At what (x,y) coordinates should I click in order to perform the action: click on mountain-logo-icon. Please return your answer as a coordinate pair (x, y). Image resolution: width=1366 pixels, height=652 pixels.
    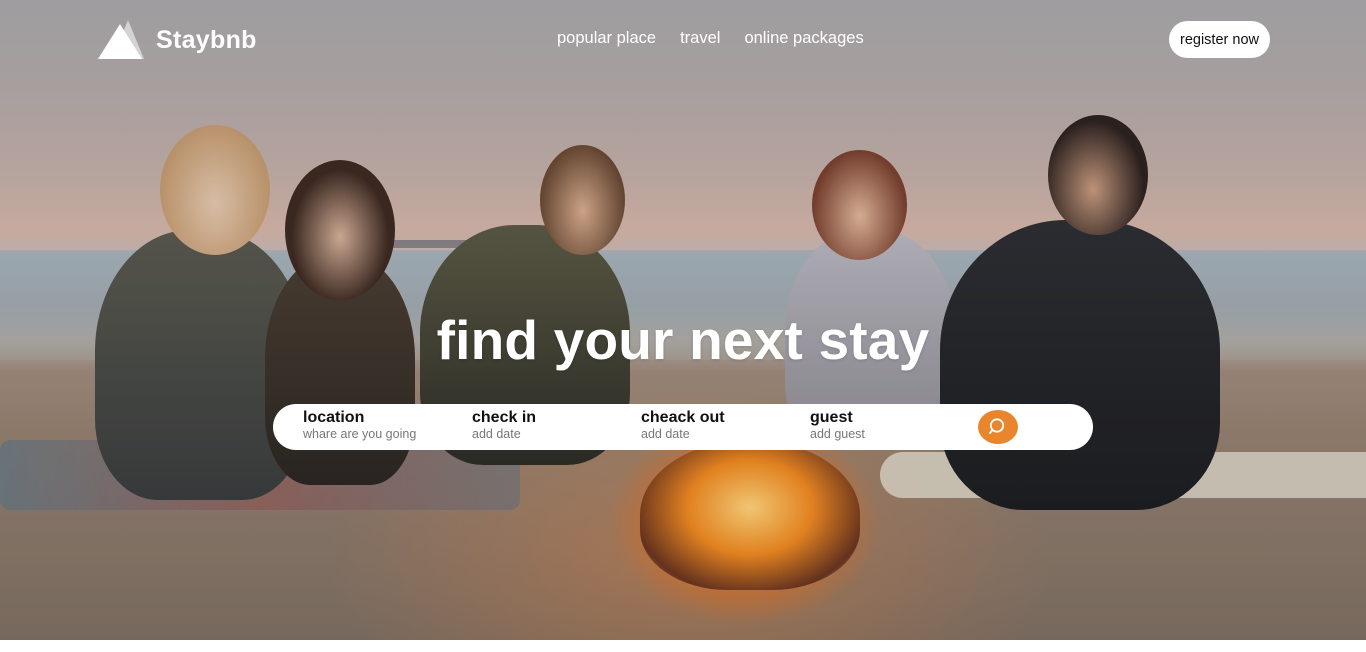
    Looking at the image, I should click on (121, 40).